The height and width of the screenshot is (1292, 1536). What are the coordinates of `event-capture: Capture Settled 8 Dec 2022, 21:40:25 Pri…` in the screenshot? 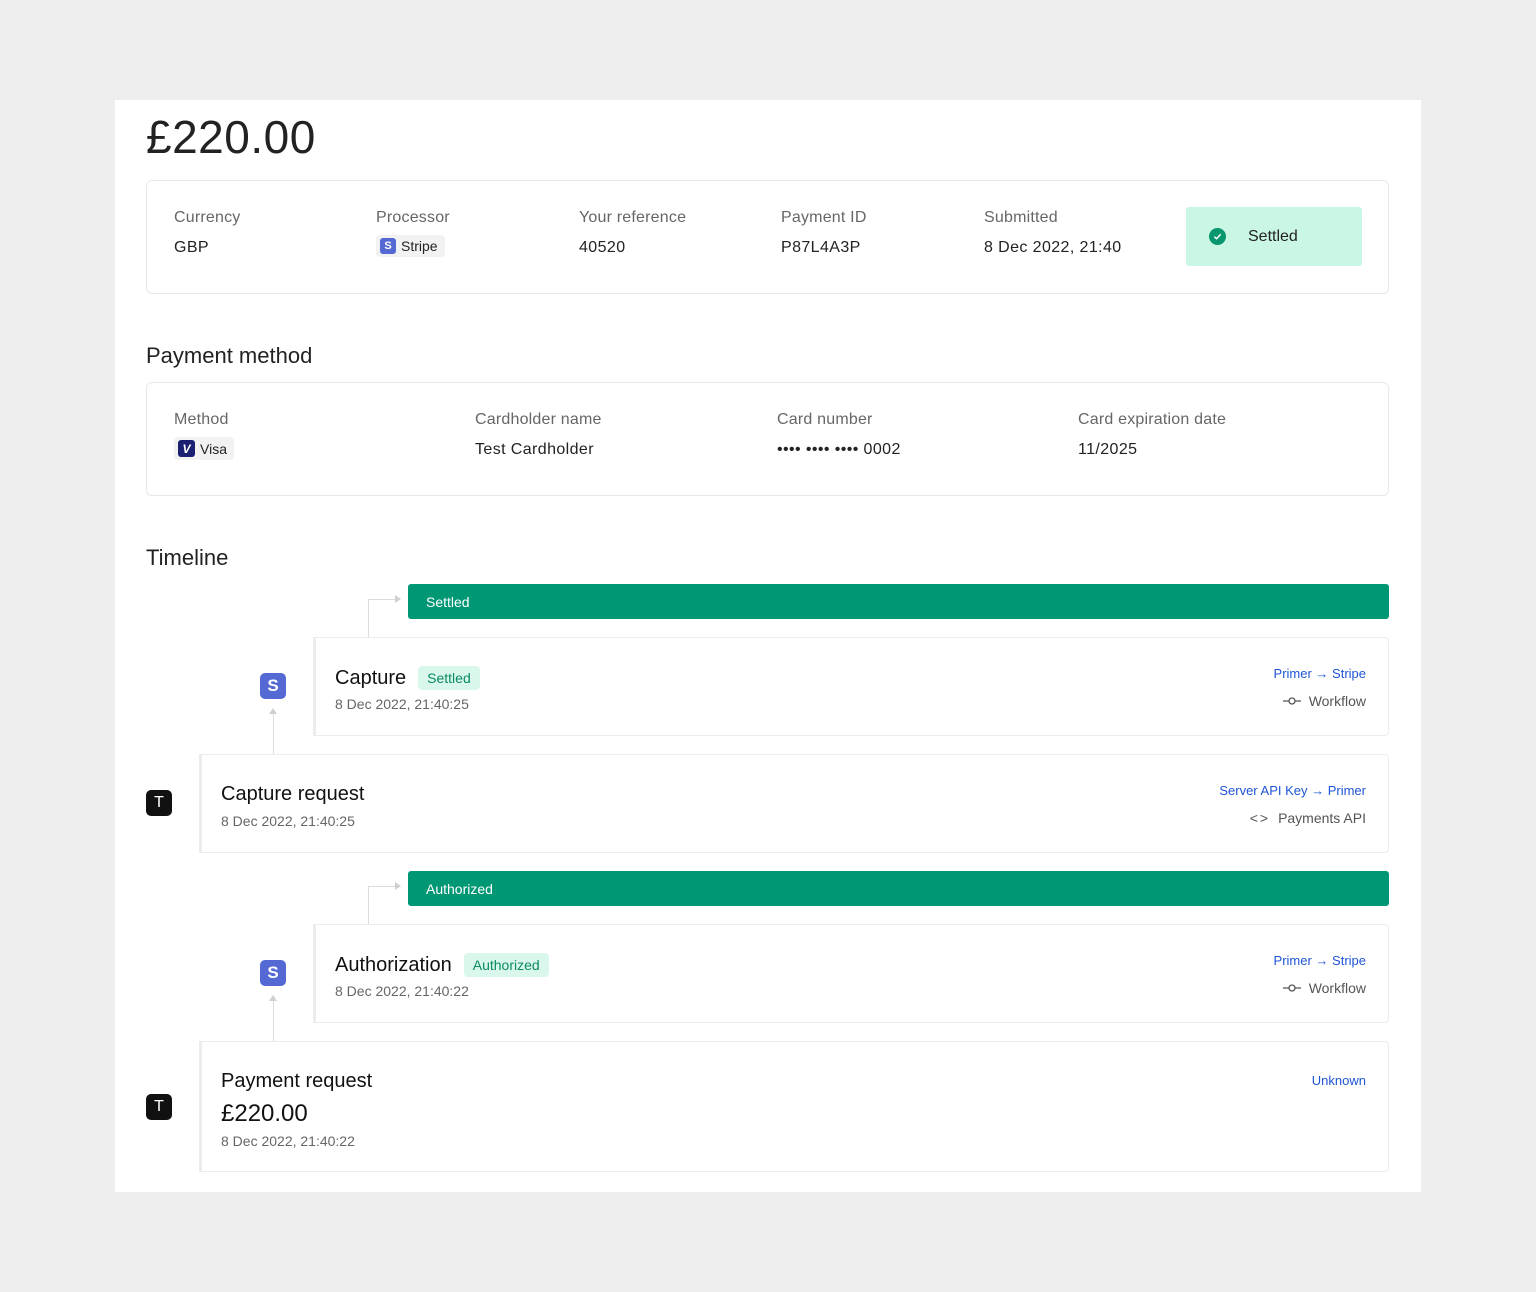 It's located at (851, 686).